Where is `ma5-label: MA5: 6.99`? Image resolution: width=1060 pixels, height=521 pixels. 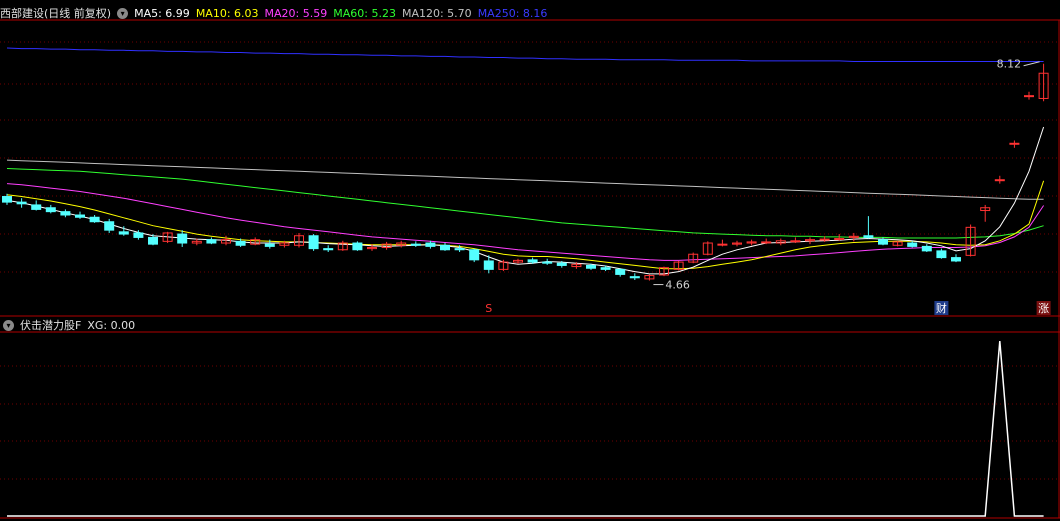
ma5-label: MA5: 6.99 is located at coordinates (162, 13).